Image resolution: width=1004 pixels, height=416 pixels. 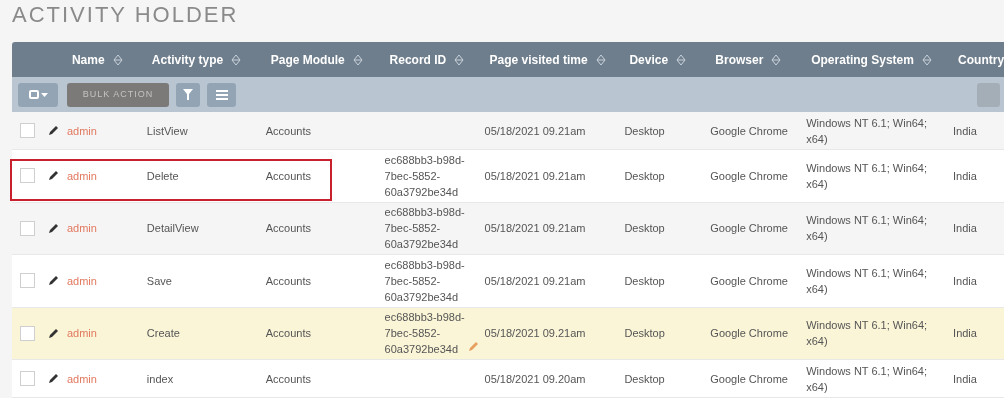 What do you see at coordinates (118, 94) in the screenshot?
I see `bulk-action-button: BULK ACTION` at bounding box center [118, 94].